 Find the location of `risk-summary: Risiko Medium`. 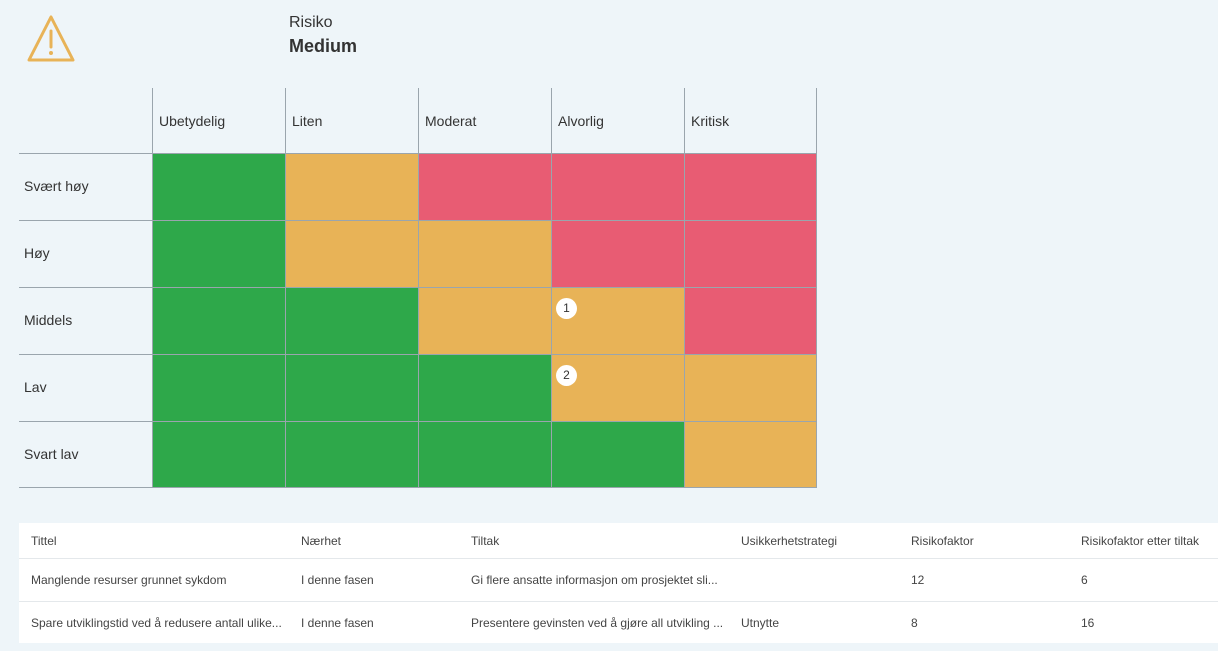

risk-summary: Risiko Medium is located at coordinates (323, 35).